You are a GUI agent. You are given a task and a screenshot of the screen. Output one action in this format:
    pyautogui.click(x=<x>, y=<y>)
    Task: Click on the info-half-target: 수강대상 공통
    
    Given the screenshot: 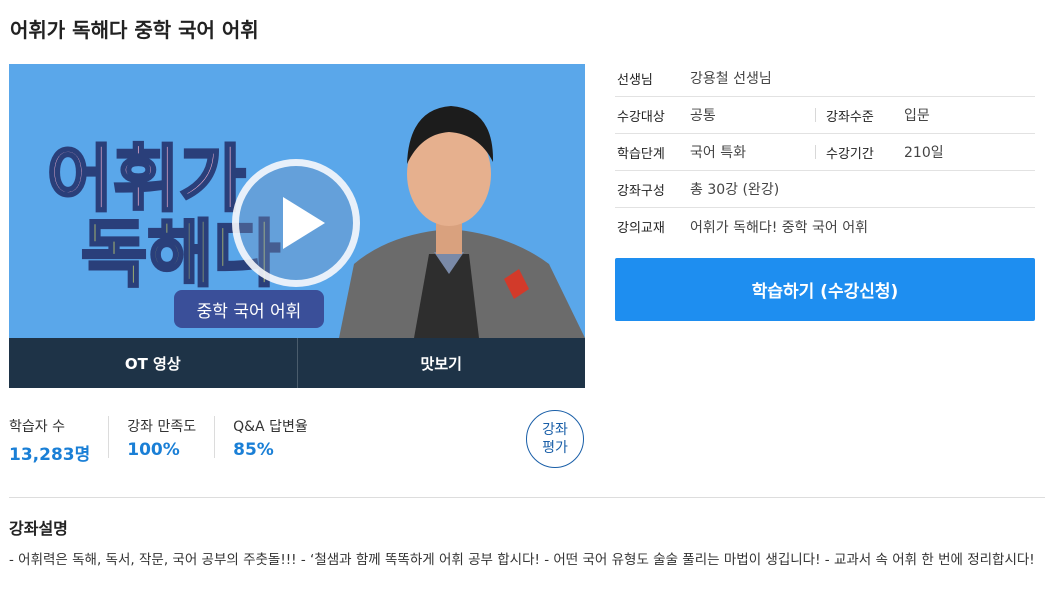 What is the action you would take?
    pyautogui.click(x=715, y=115)
    